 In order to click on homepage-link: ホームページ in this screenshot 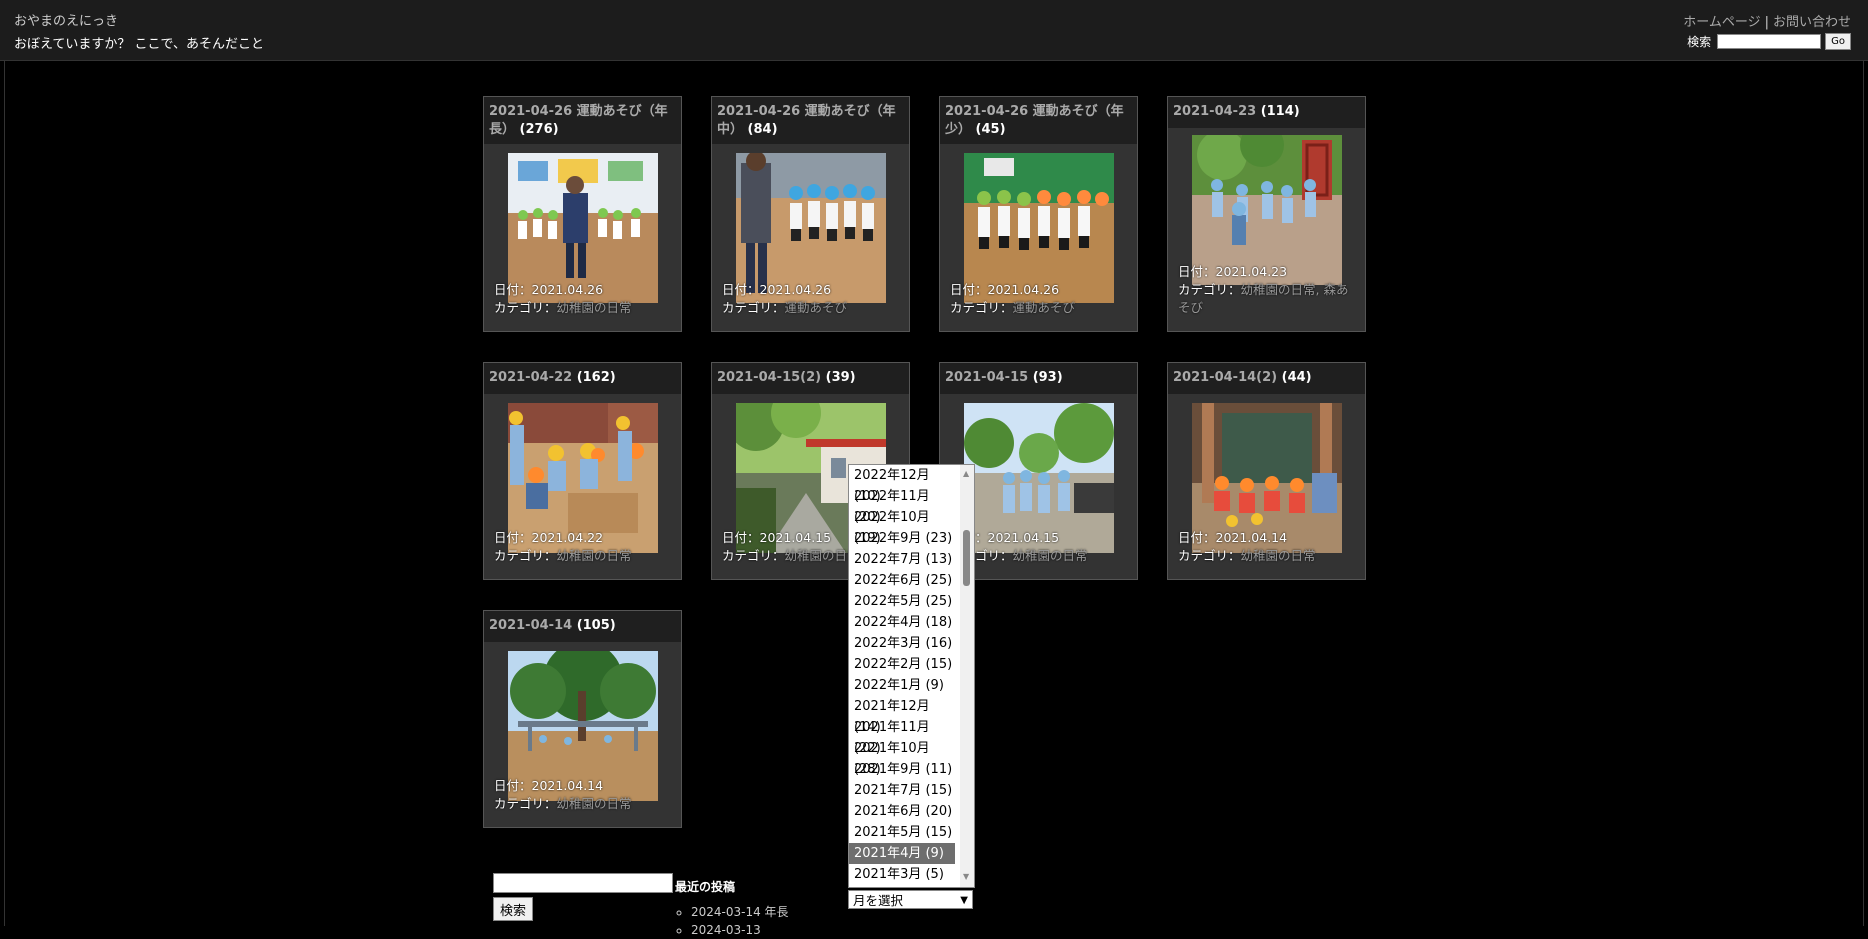, I will do `click(1721, 22)`.